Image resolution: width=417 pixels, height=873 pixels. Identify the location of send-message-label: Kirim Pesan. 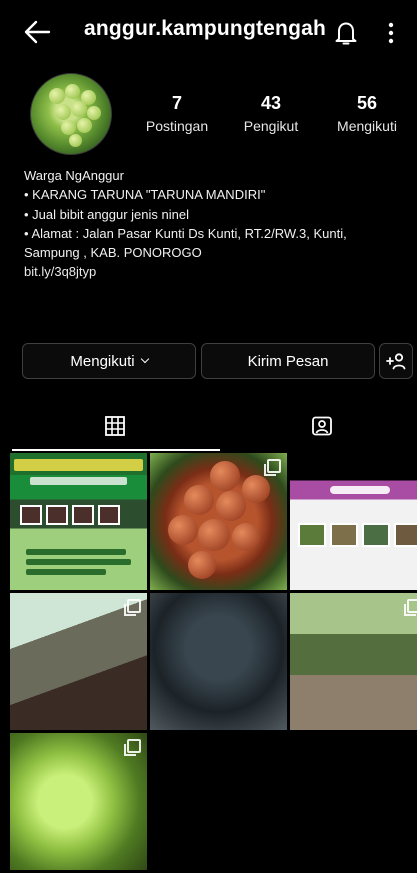
(288, 361).